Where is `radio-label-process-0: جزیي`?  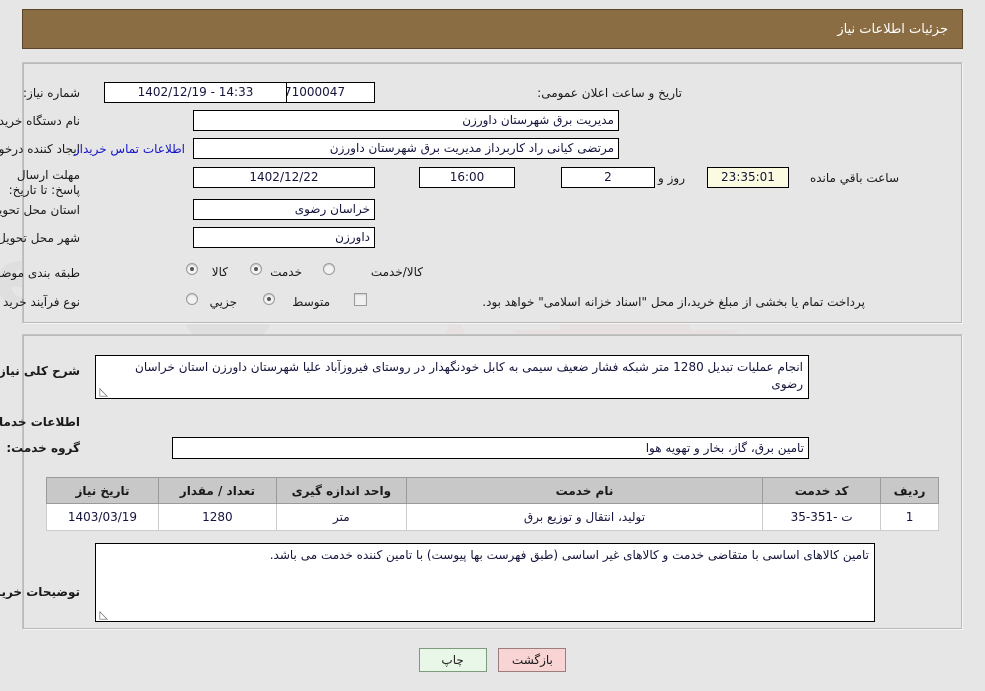 radio-label-process-0: جزیي is located at coordinates (223, 302).